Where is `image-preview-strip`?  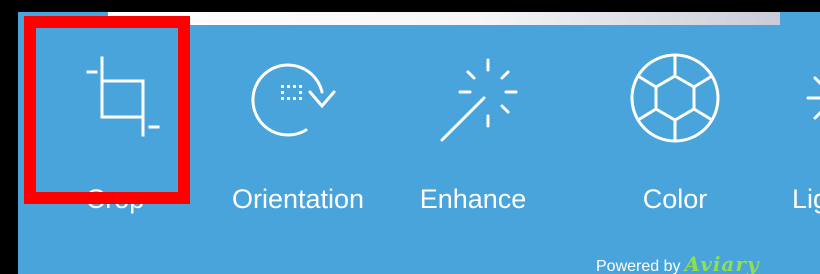 image-preview-strip is located at coordinates (444, 18).